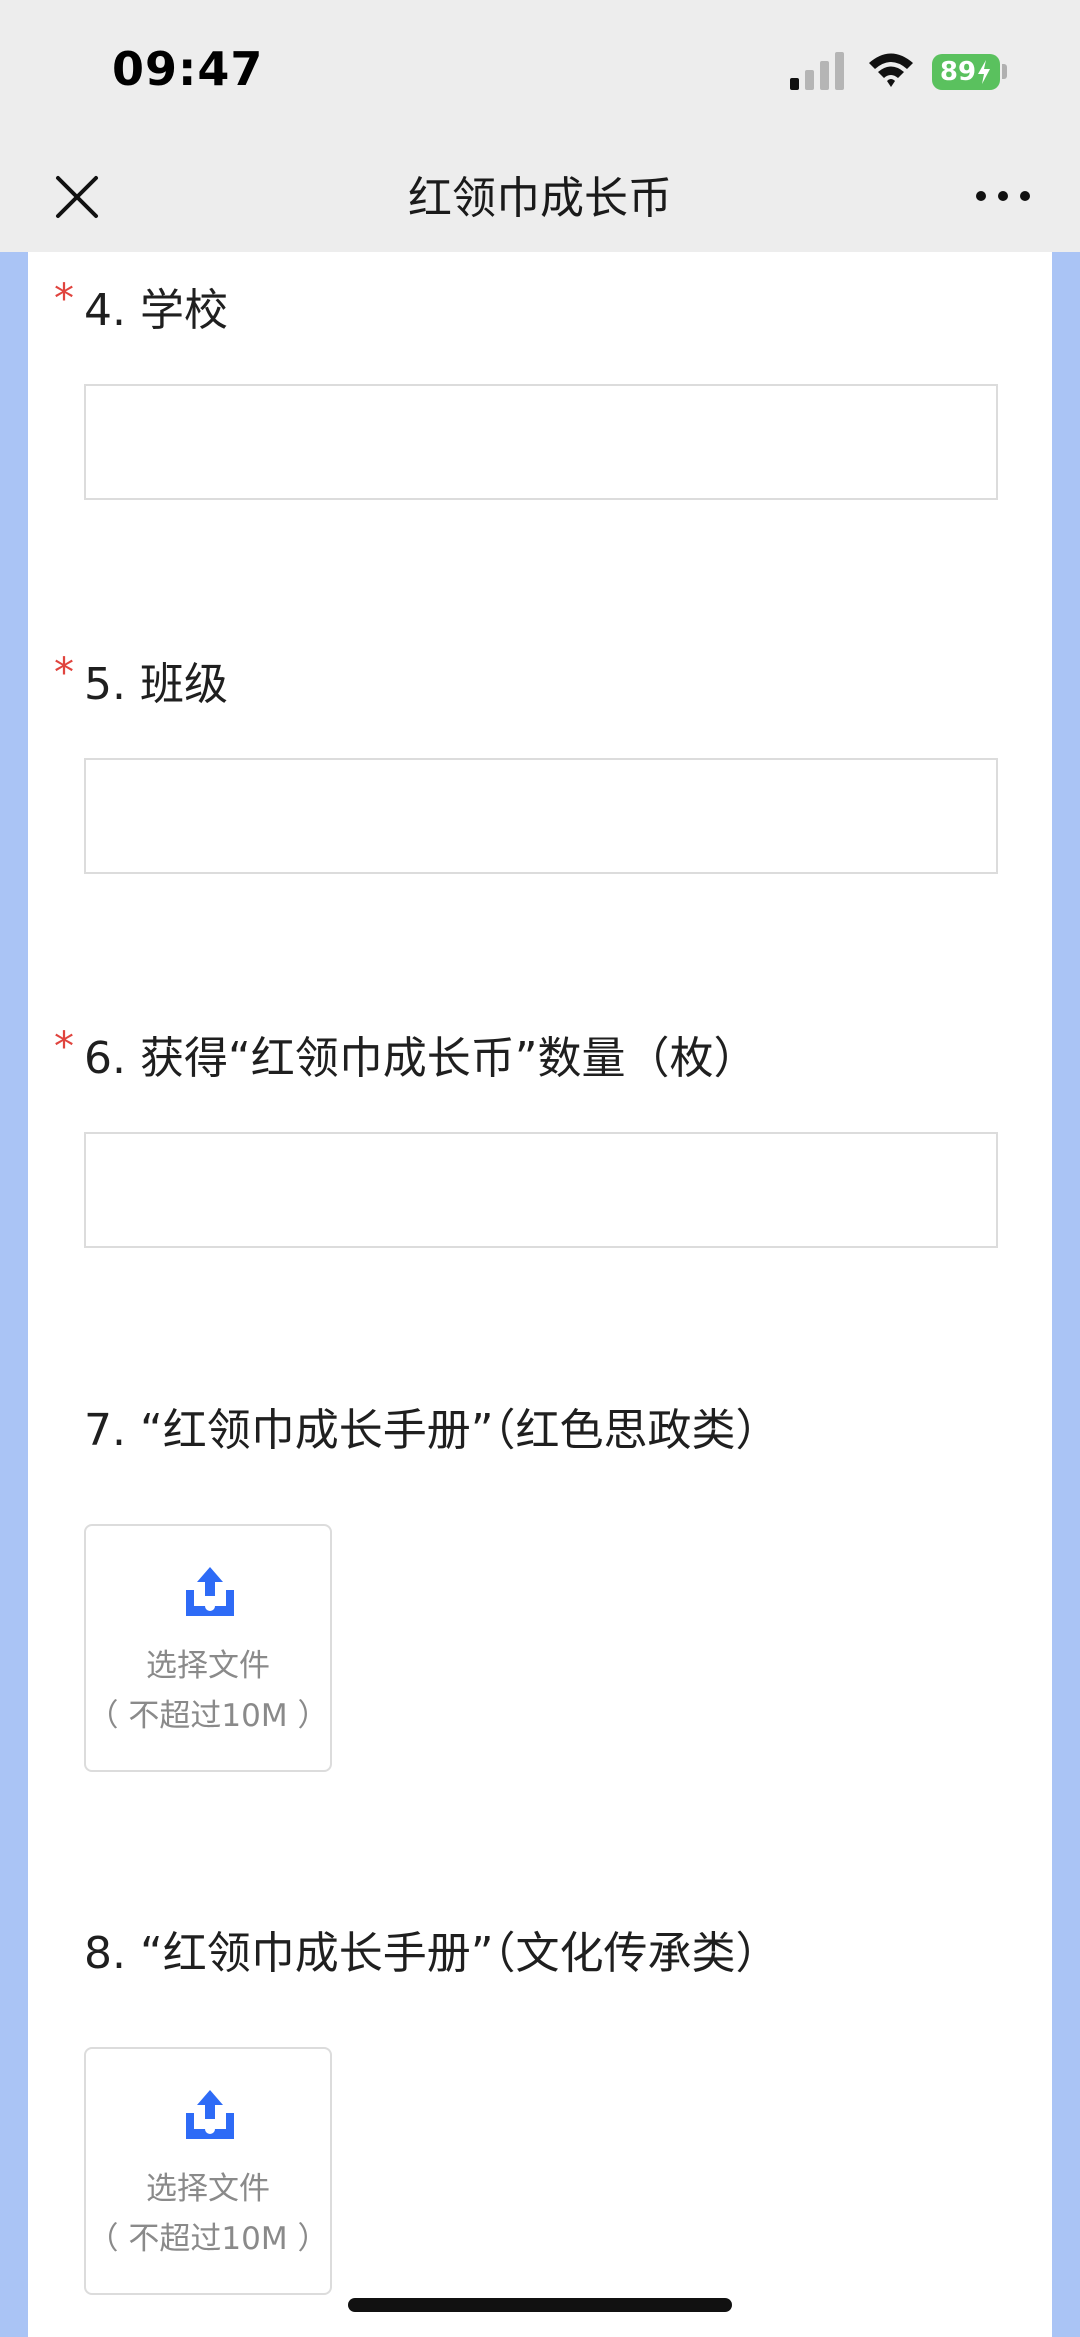  Describe the element at coordinates (891, 70) in the screenshot. I see `wifi-icon` at that location.